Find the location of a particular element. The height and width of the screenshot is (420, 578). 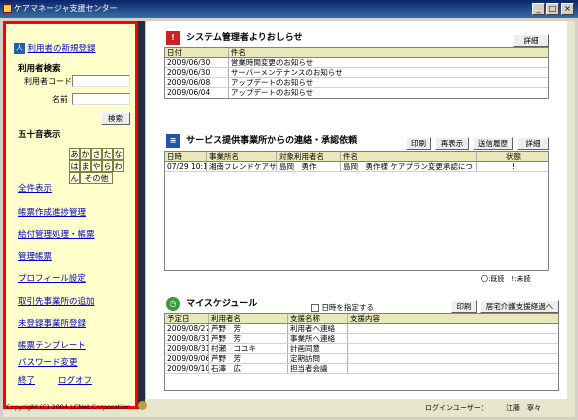

contacts-detail-button: 詳細 is located at coordinates (533, 143).